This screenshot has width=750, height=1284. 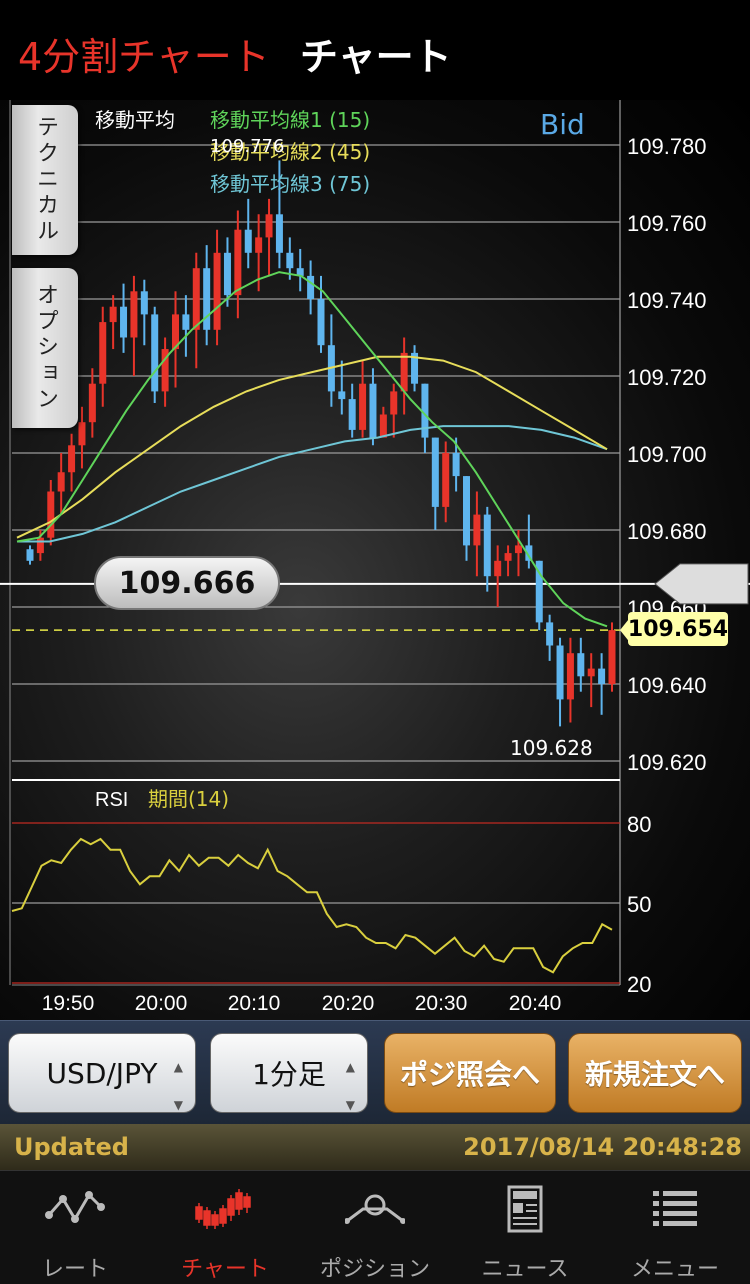 I want to click on ma2-line, so click(x=312, y=447).